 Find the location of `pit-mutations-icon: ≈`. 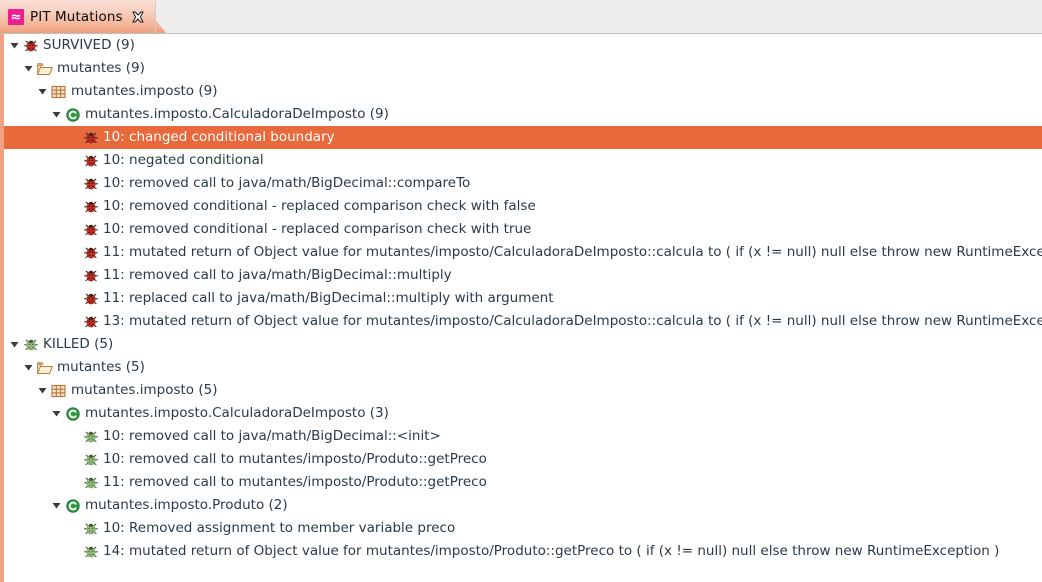

pit-mutations-icon: ≈ is located at coordinates (16, 17).